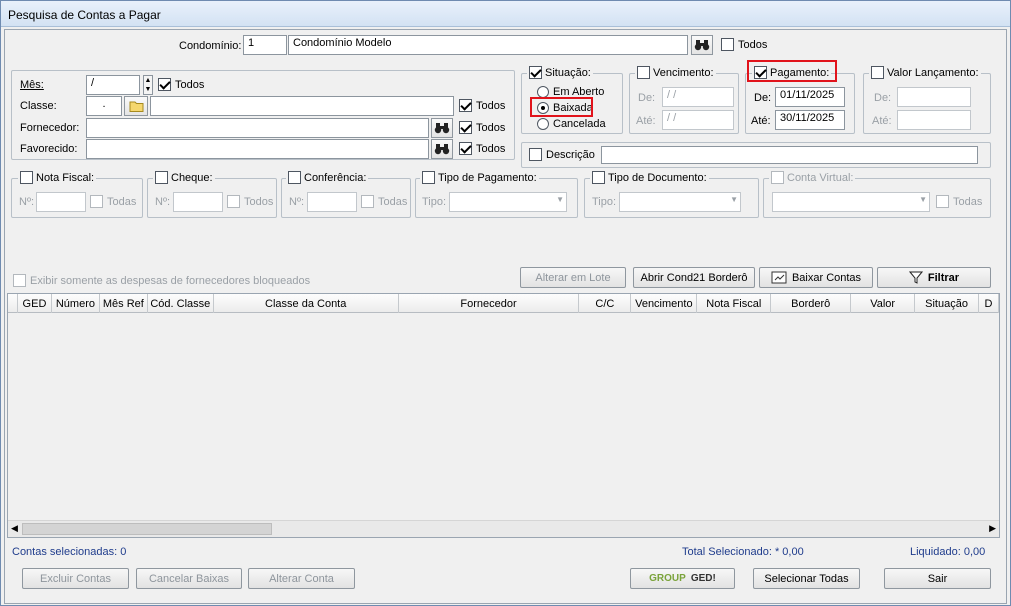 The width and height of the screenshot is (1011, 606). What do you see at coordinates (257, 128) in the screenshot?
I see `fornecedor-input` at bounding box center [257, 128].